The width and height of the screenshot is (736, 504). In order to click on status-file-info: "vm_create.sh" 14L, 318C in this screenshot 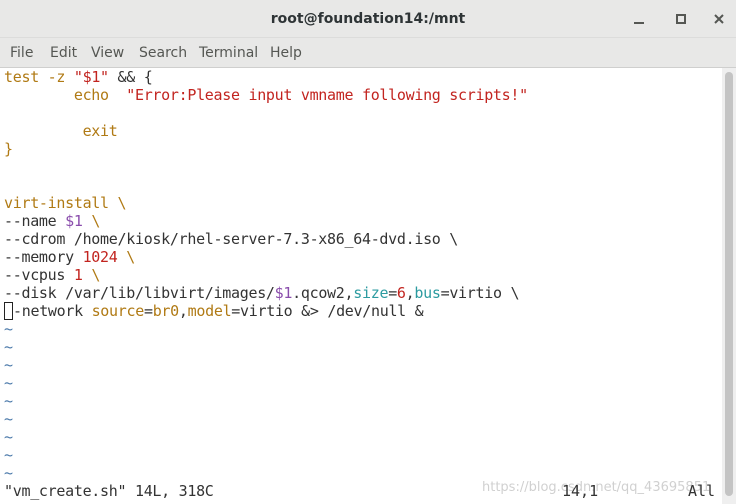, I will do `click(109, 491)`.